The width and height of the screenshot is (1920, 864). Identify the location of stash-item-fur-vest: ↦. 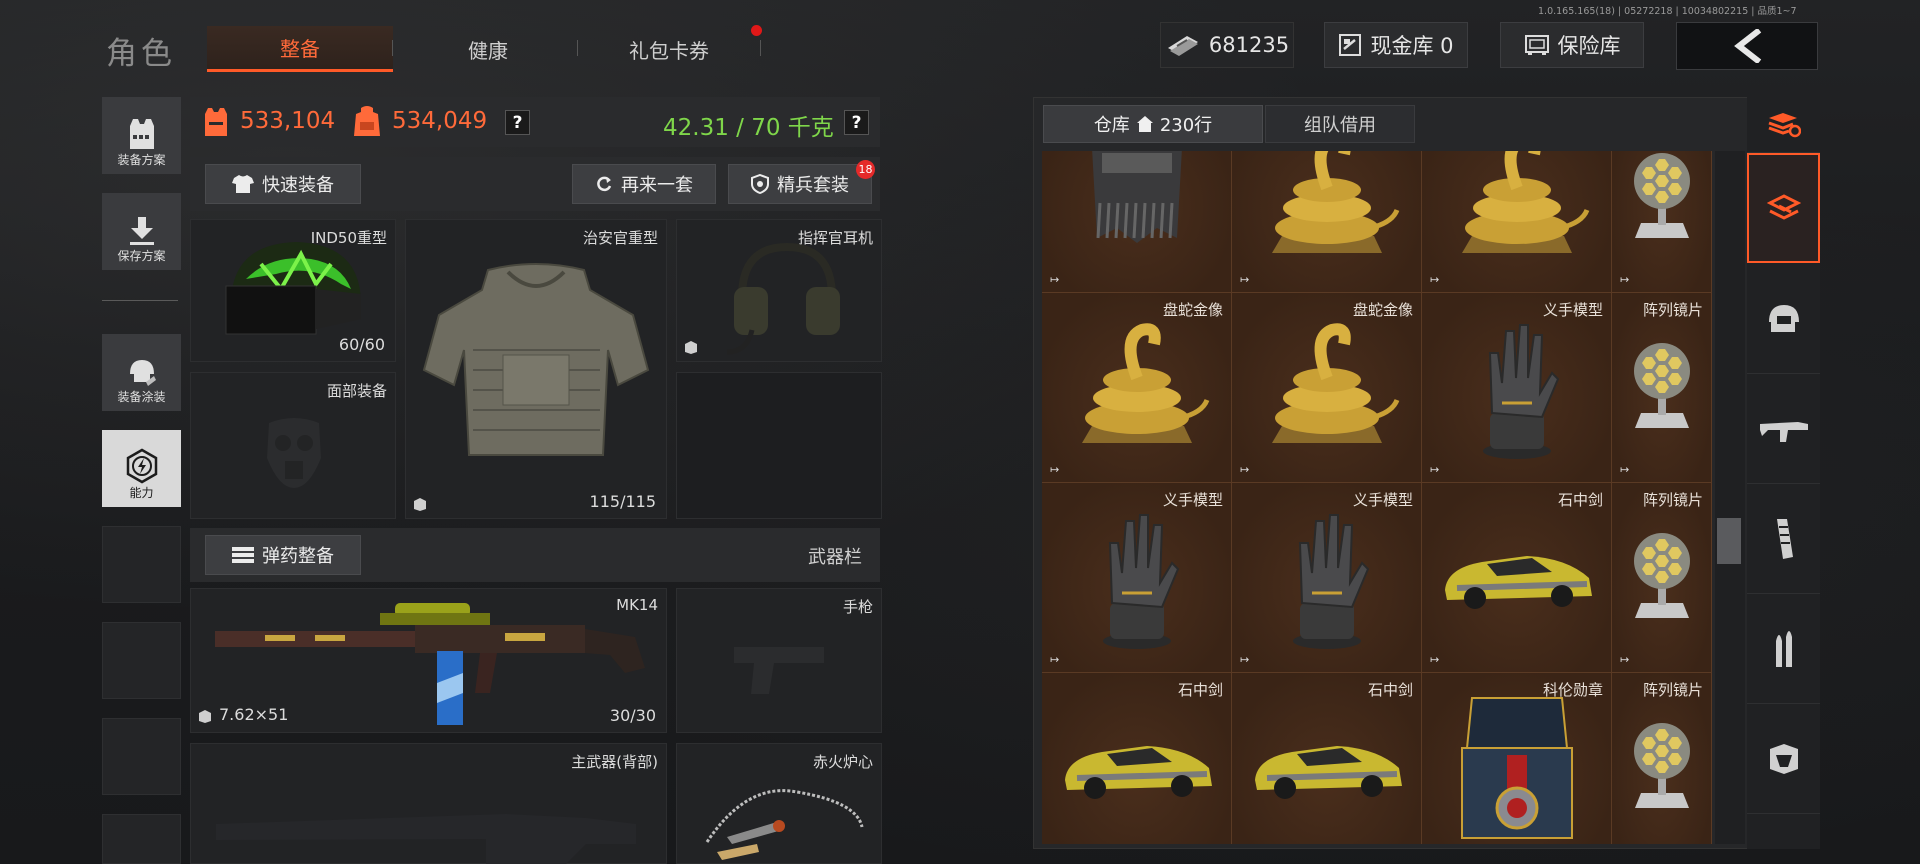
(1137, 222).